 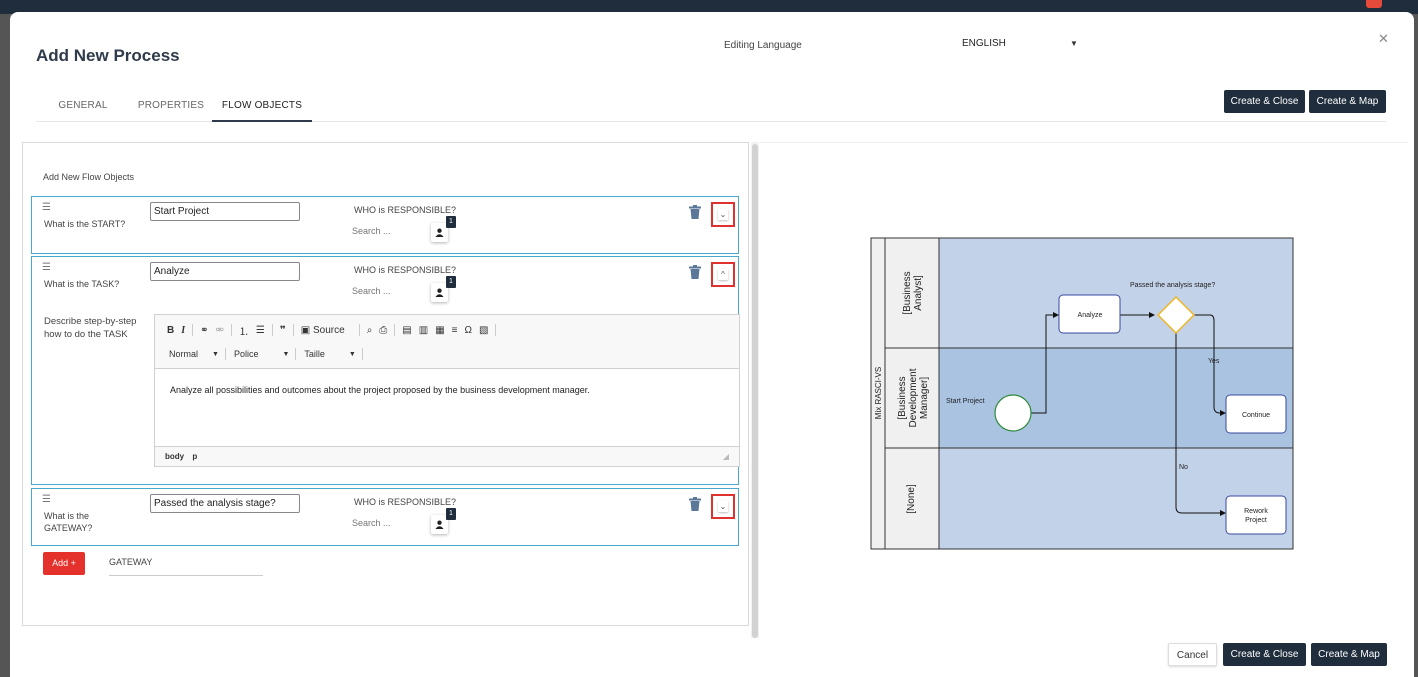 What do you see at coordinates (89, 177) in the screenshot?
I see `flow-objects-heading: Add New Flow Objects` at bounding box center [89, 177].